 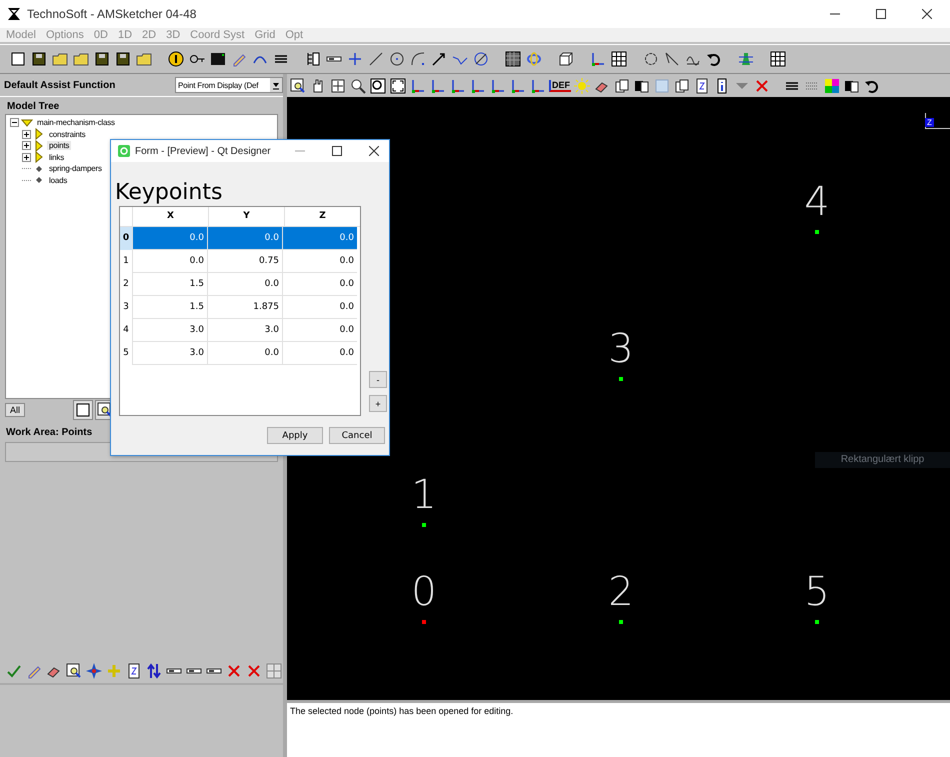 I want to click on slashed-circle-icon, so click(x=481, y=59).